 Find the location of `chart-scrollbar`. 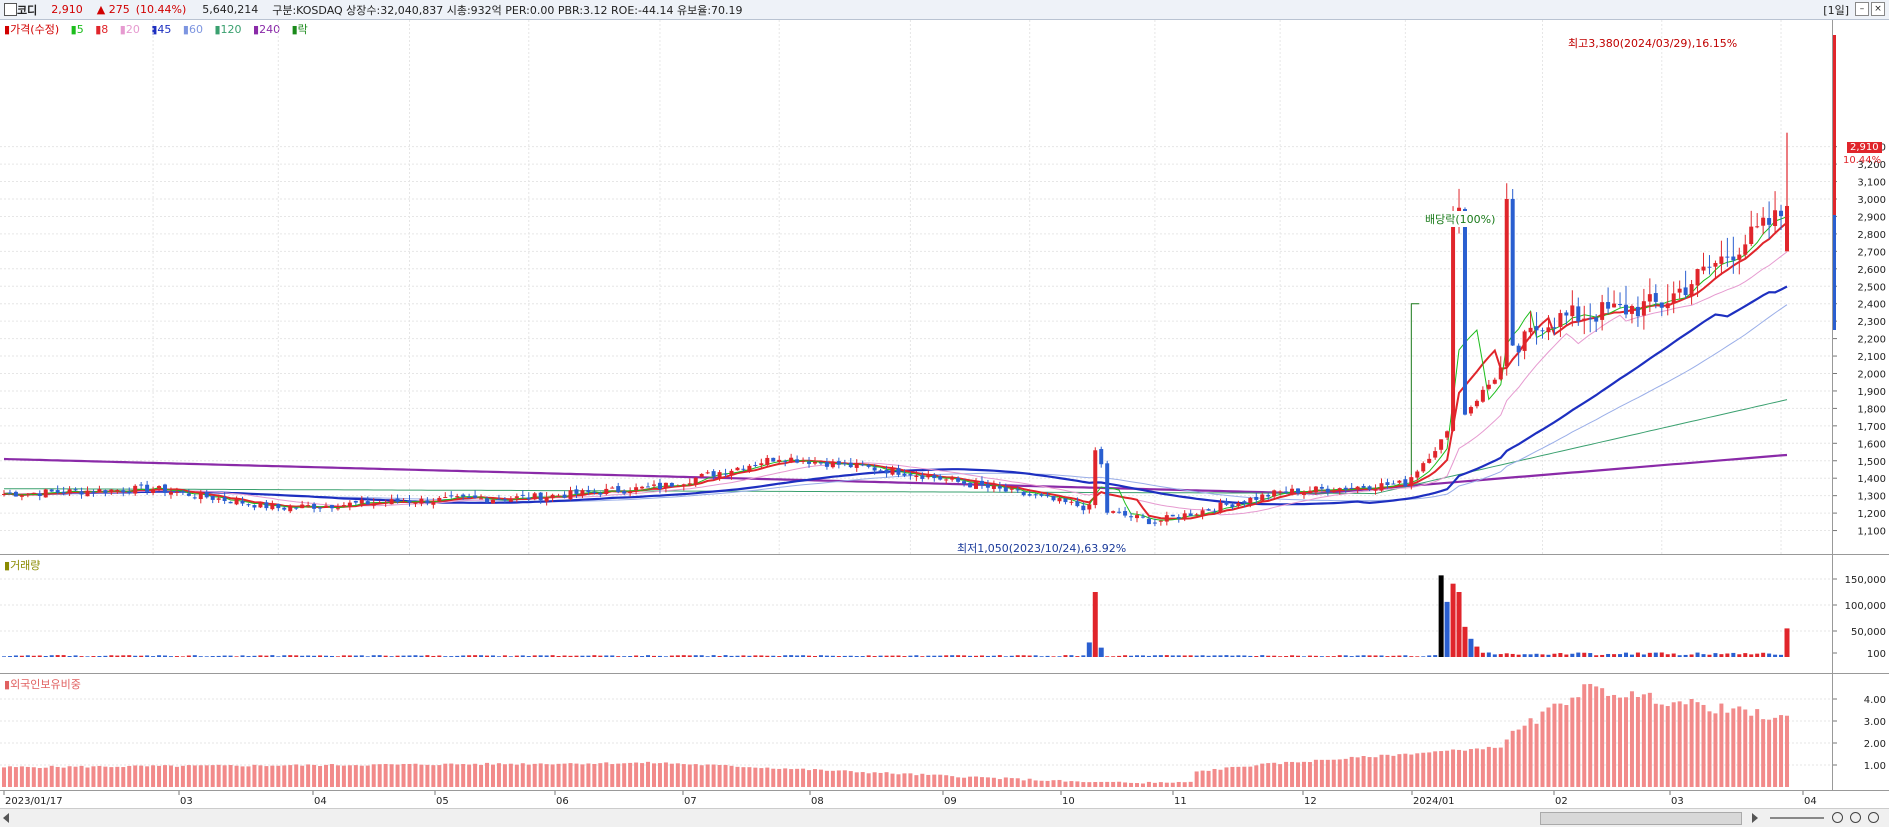

chart-scrollbar is located at coordinates (944, 817).